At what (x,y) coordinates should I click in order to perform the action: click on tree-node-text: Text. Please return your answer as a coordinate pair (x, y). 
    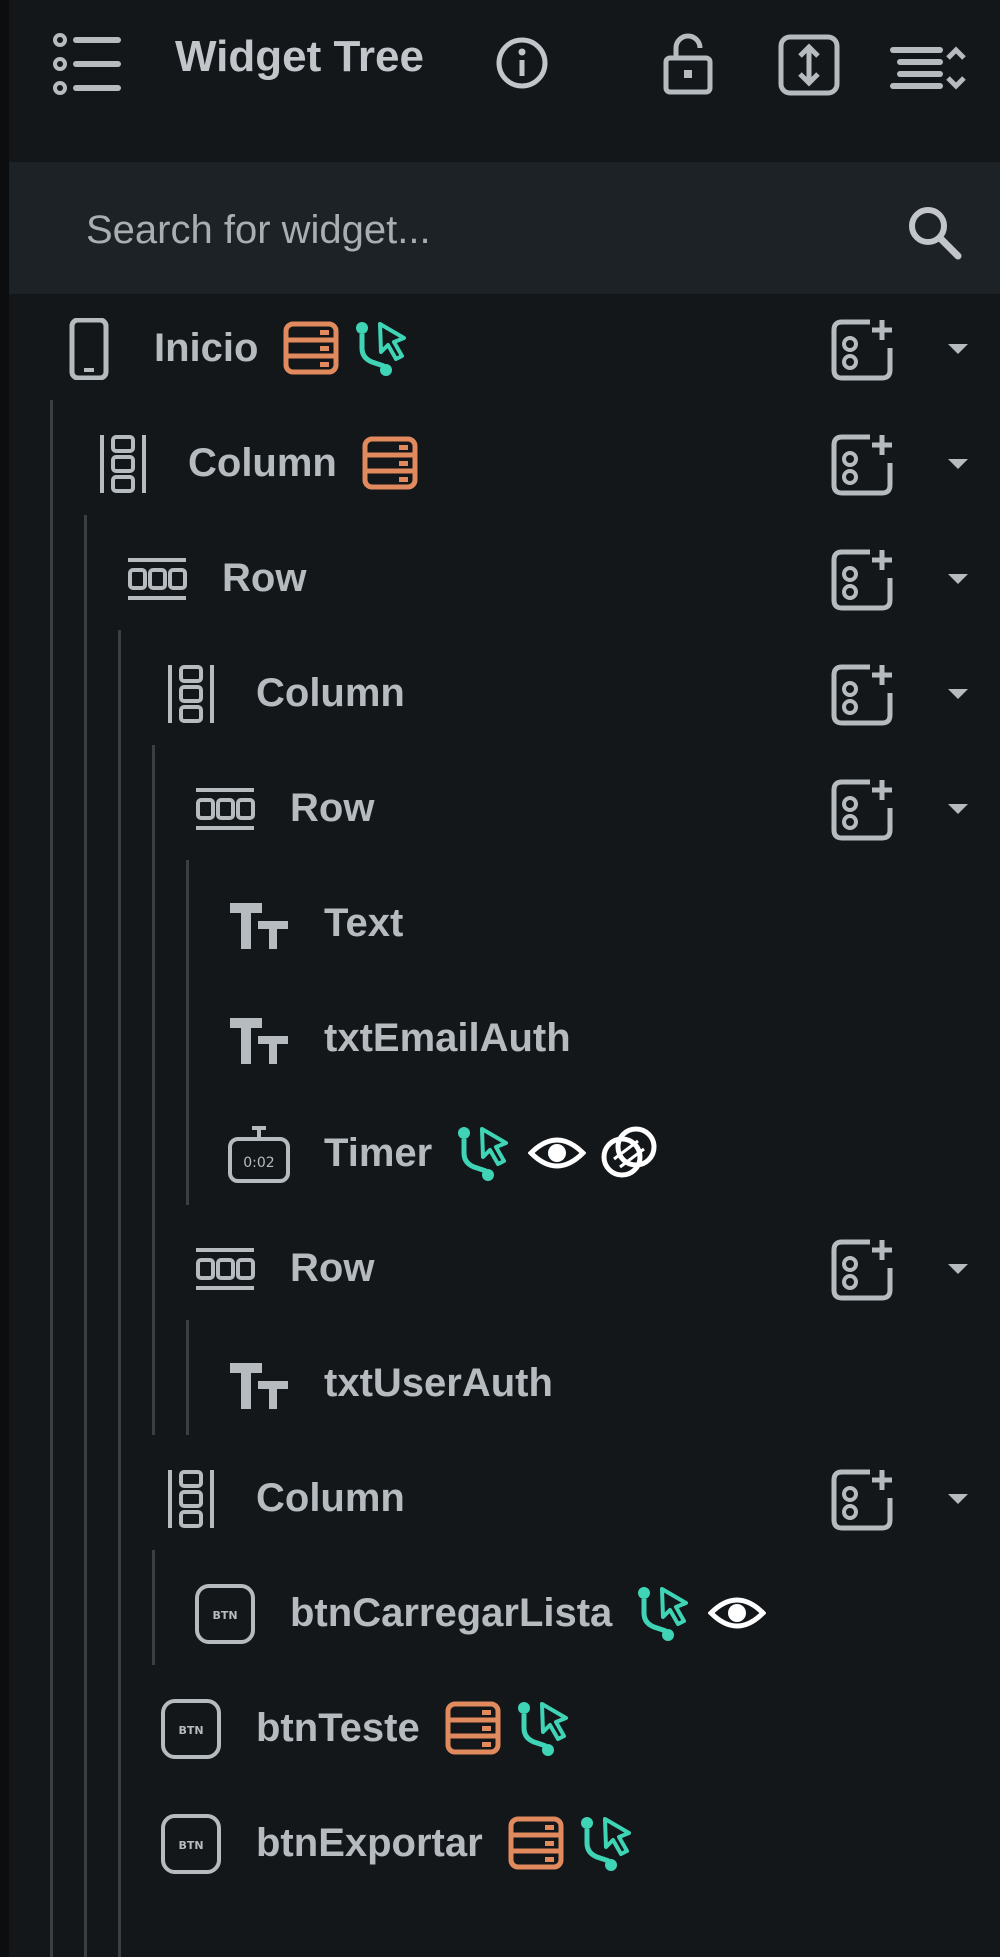
    Looking at the image, I should click on (500, 923).